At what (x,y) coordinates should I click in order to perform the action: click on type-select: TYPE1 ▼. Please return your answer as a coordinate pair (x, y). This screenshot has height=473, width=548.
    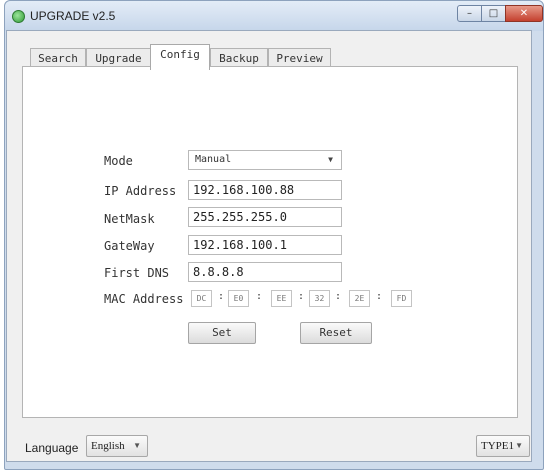
    Looking at the image, I should click on (503, 446).